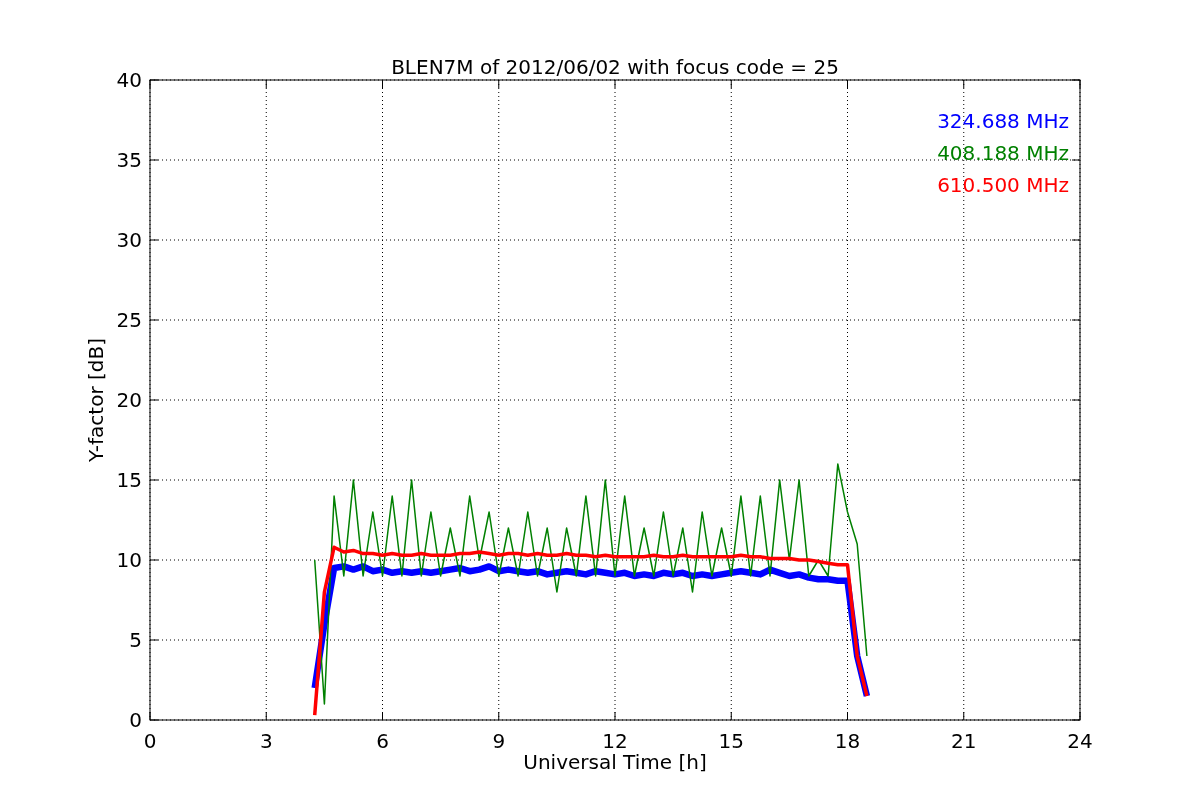  I want to click on tick-label: 5, so click(135, 640).